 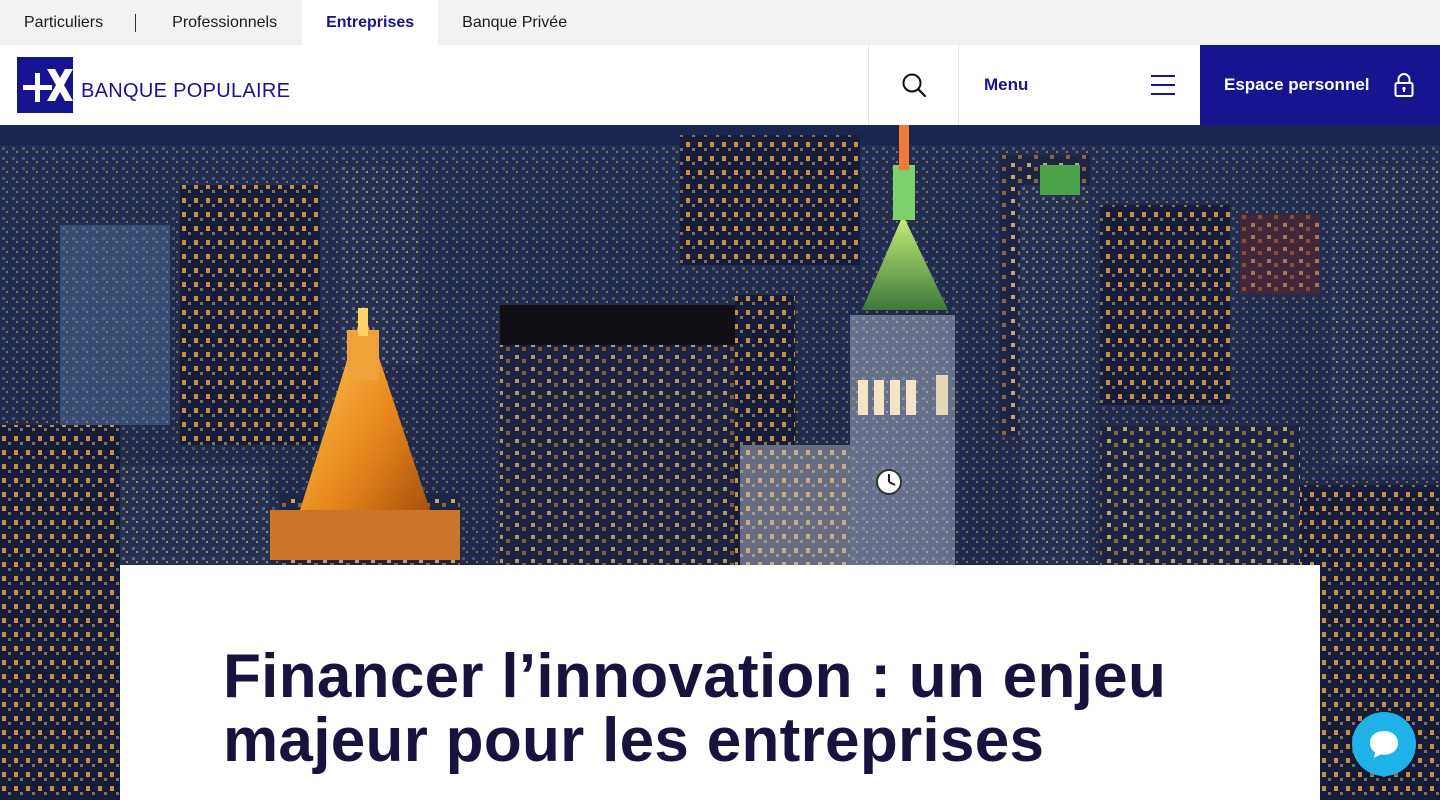 What do you see at coordinates (370, 22) in the screenshot?
I see `segment-entreprises: Entreprises` at bounding box center [370, 22].